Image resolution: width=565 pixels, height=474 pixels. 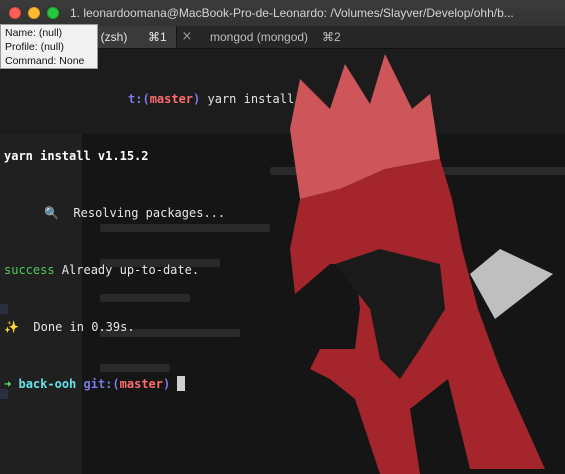 What do you see at coordinates (380, 37) in the screenshot?
I see `tab-mongod: mongod (mongod) ⌘2` at bounding box center [380, 37].